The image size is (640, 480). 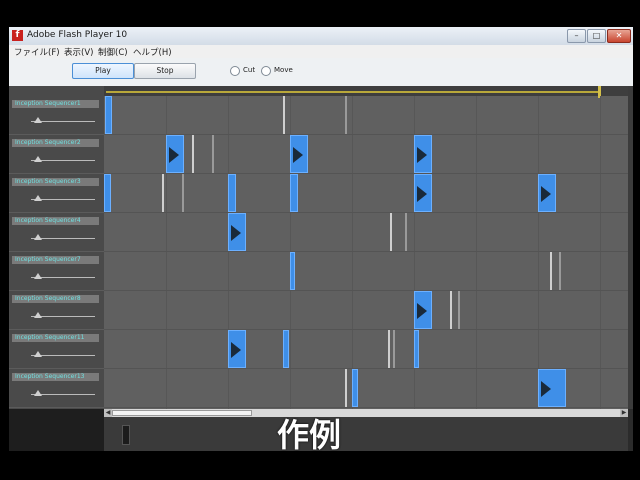 What do you see at coordinates (235, 71) in the screenshot?
I see `cut-radio` at bounding box center [235, 71].